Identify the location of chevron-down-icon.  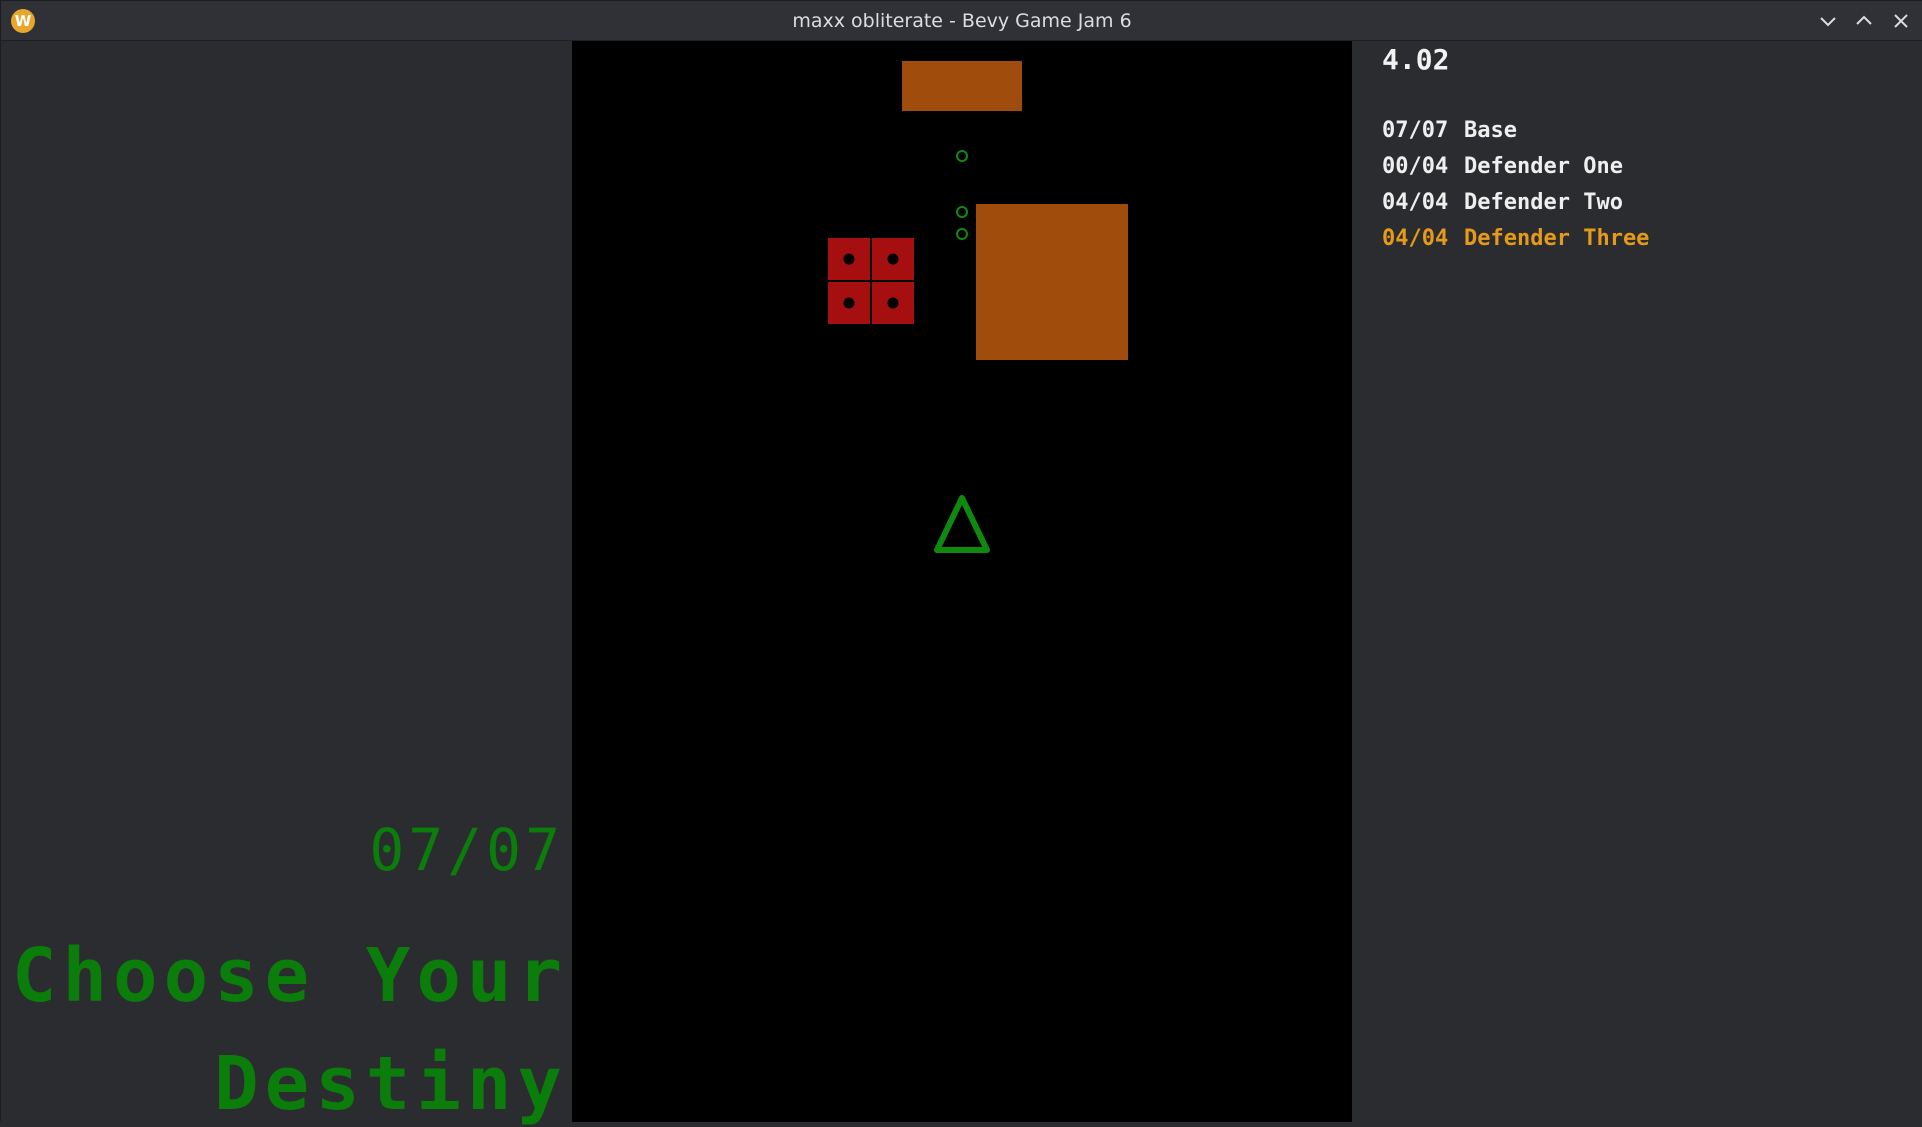
(1828, 22).